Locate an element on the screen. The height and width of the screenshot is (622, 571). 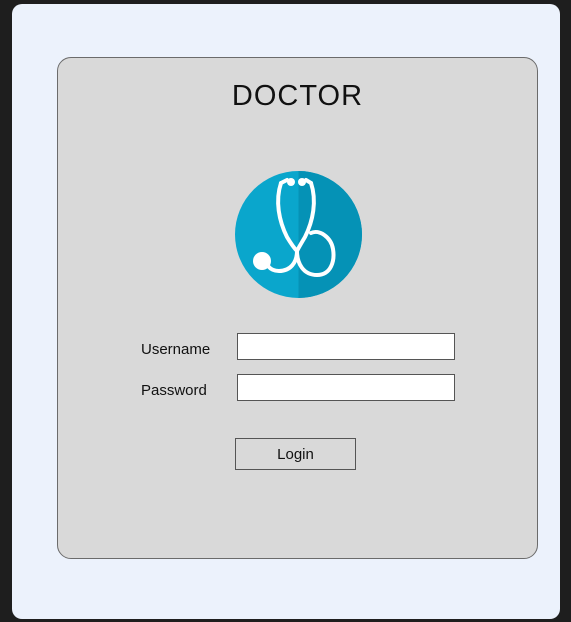
username-input is located at coordinates (346, 346).